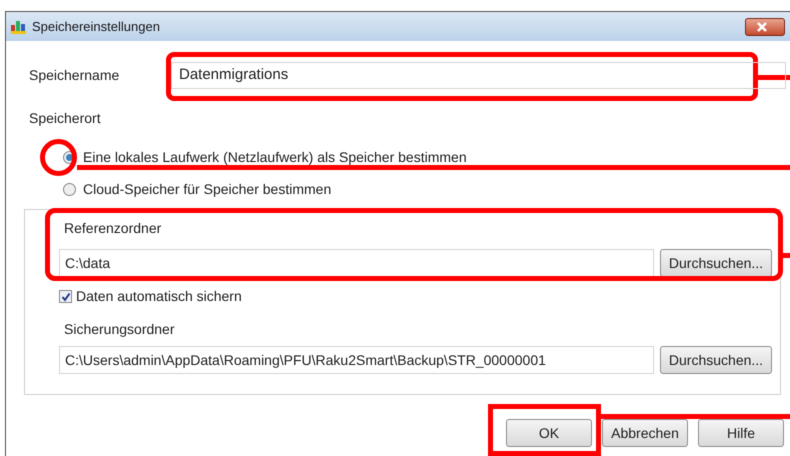 The width and height of the screenshot is (790, 456). I want to click on dialog-button: Abbrechen, so click(645, 433).